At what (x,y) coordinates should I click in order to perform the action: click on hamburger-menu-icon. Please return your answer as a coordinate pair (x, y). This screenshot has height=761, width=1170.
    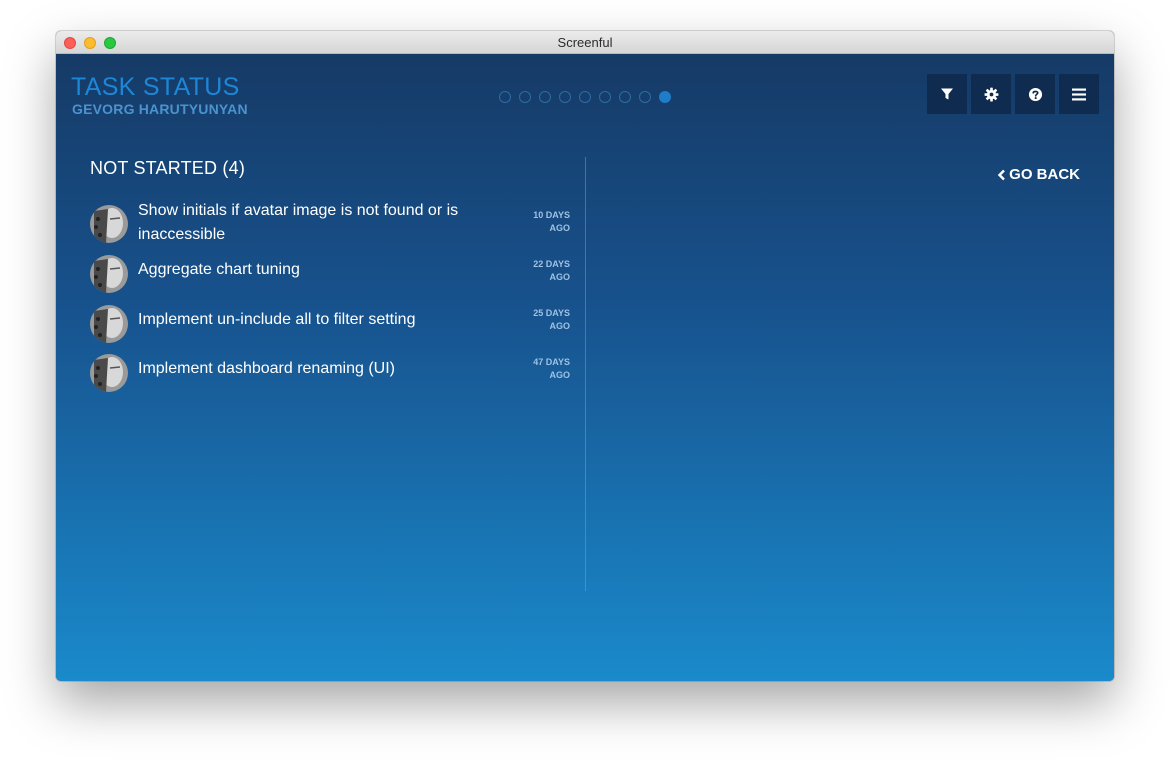
    Looking at the image, I should click on (1079, 94).